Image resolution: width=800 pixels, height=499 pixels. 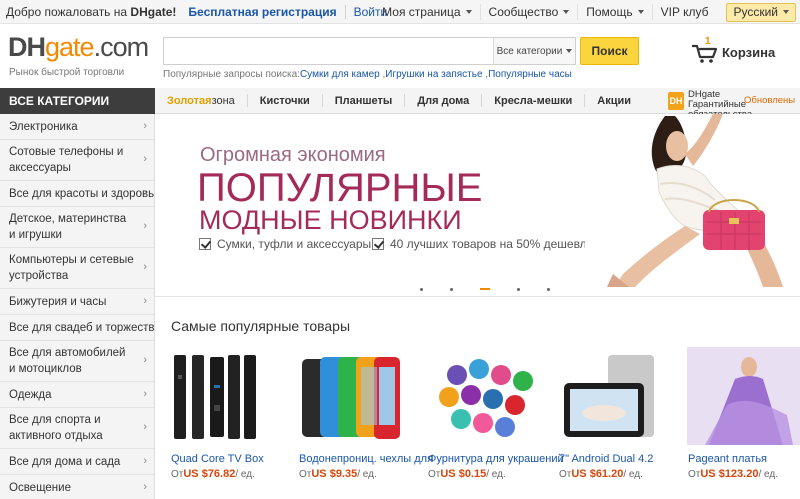 What do you see at coordinates (708, 41) in the screenshot?
I see `cart-count: 1` at bounding box center [708, 41].